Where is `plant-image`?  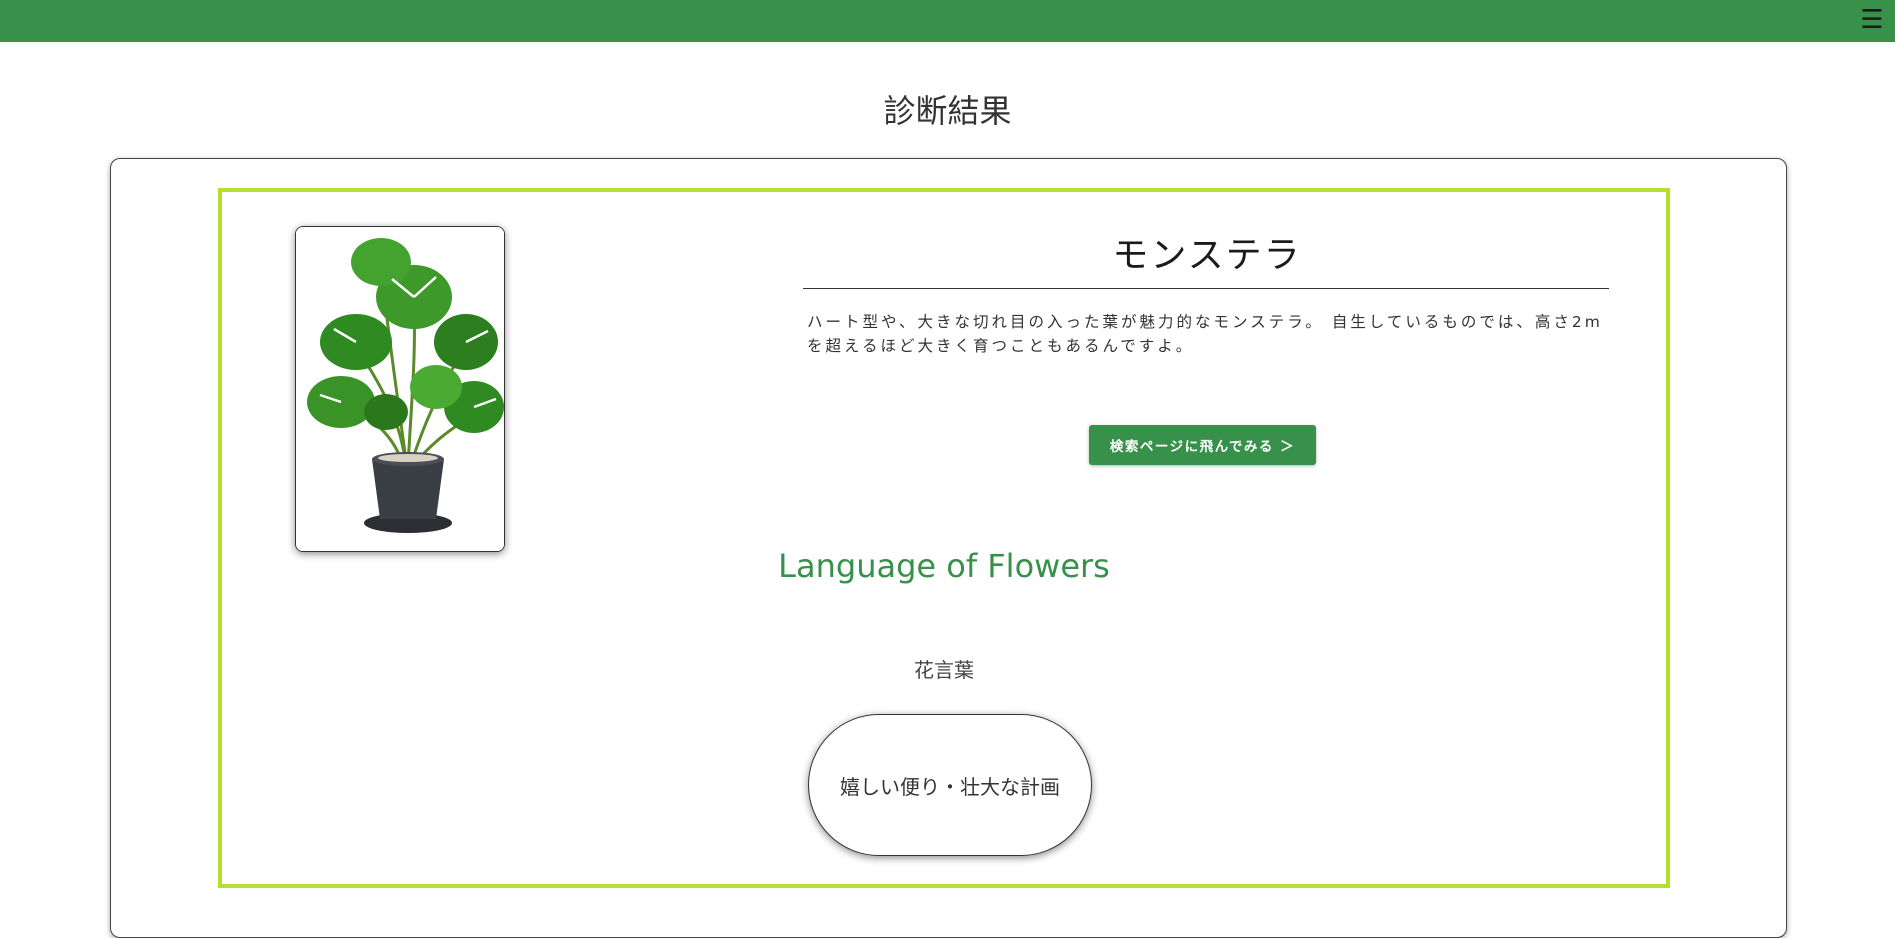 plant-image is located at coordinates (400, 389).